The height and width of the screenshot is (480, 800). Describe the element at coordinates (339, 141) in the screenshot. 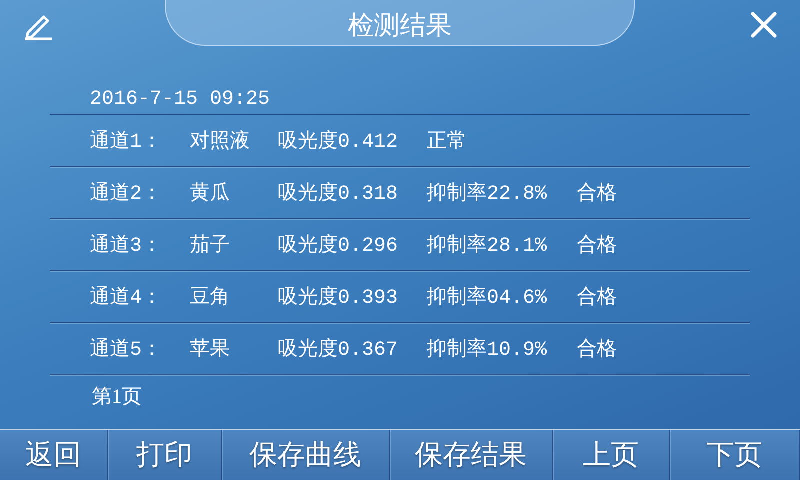

I see `absorbance-value: 吸光度0.412` at that location.